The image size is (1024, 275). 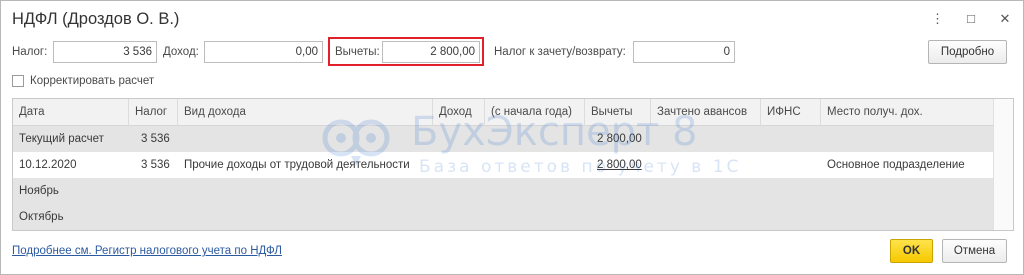 I want to click on maximize-icon: □, so click(x=971, y=19).